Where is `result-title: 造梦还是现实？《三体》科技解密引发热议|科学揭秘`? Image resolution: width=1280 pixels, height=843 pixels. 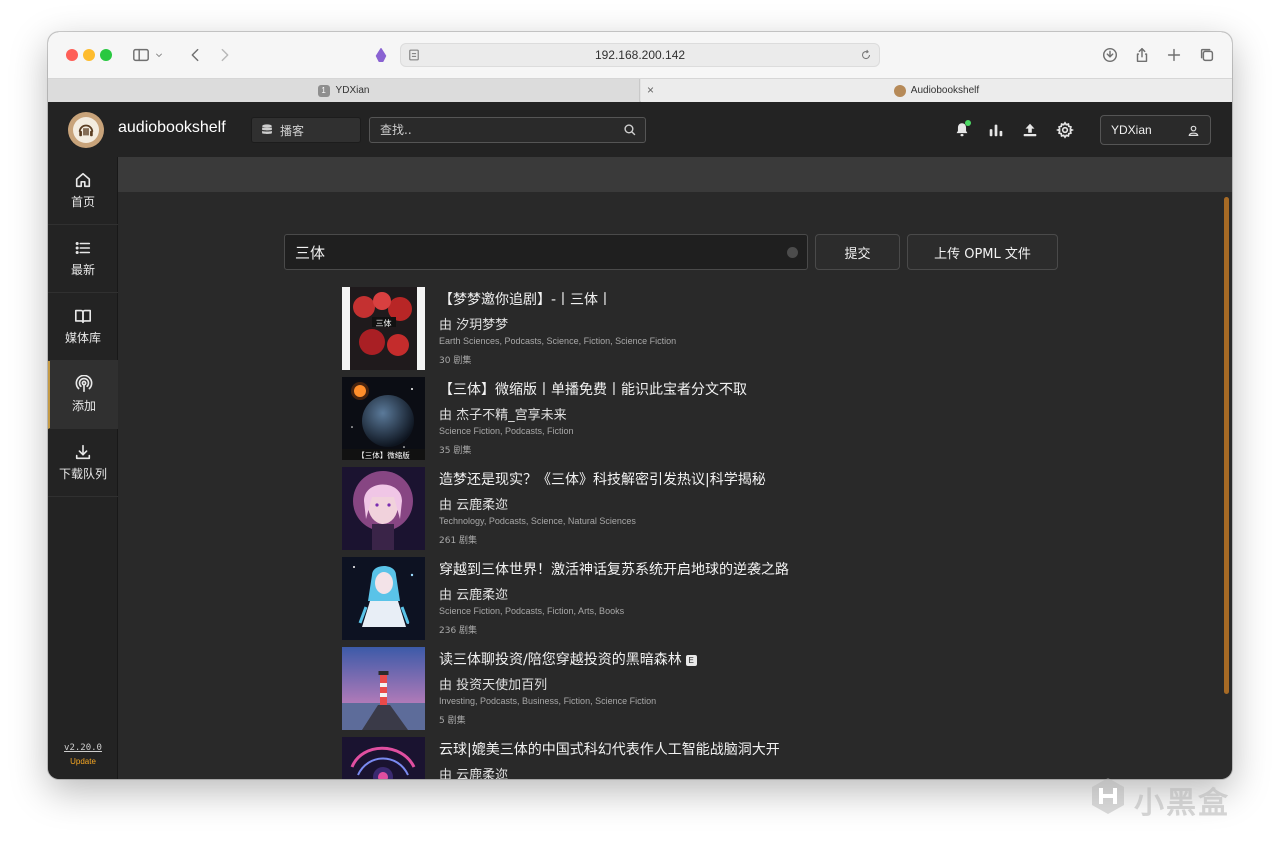
result-title: 造梦还是现实？《三体》科技解密引发热议|科学揭秘 is located at coordinates (602, 479).